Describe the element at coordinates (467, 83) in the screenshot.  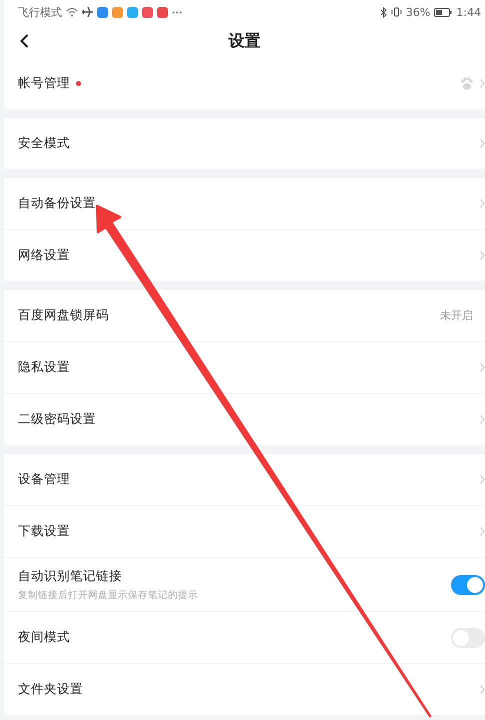
I see `paw-icon` at that location.